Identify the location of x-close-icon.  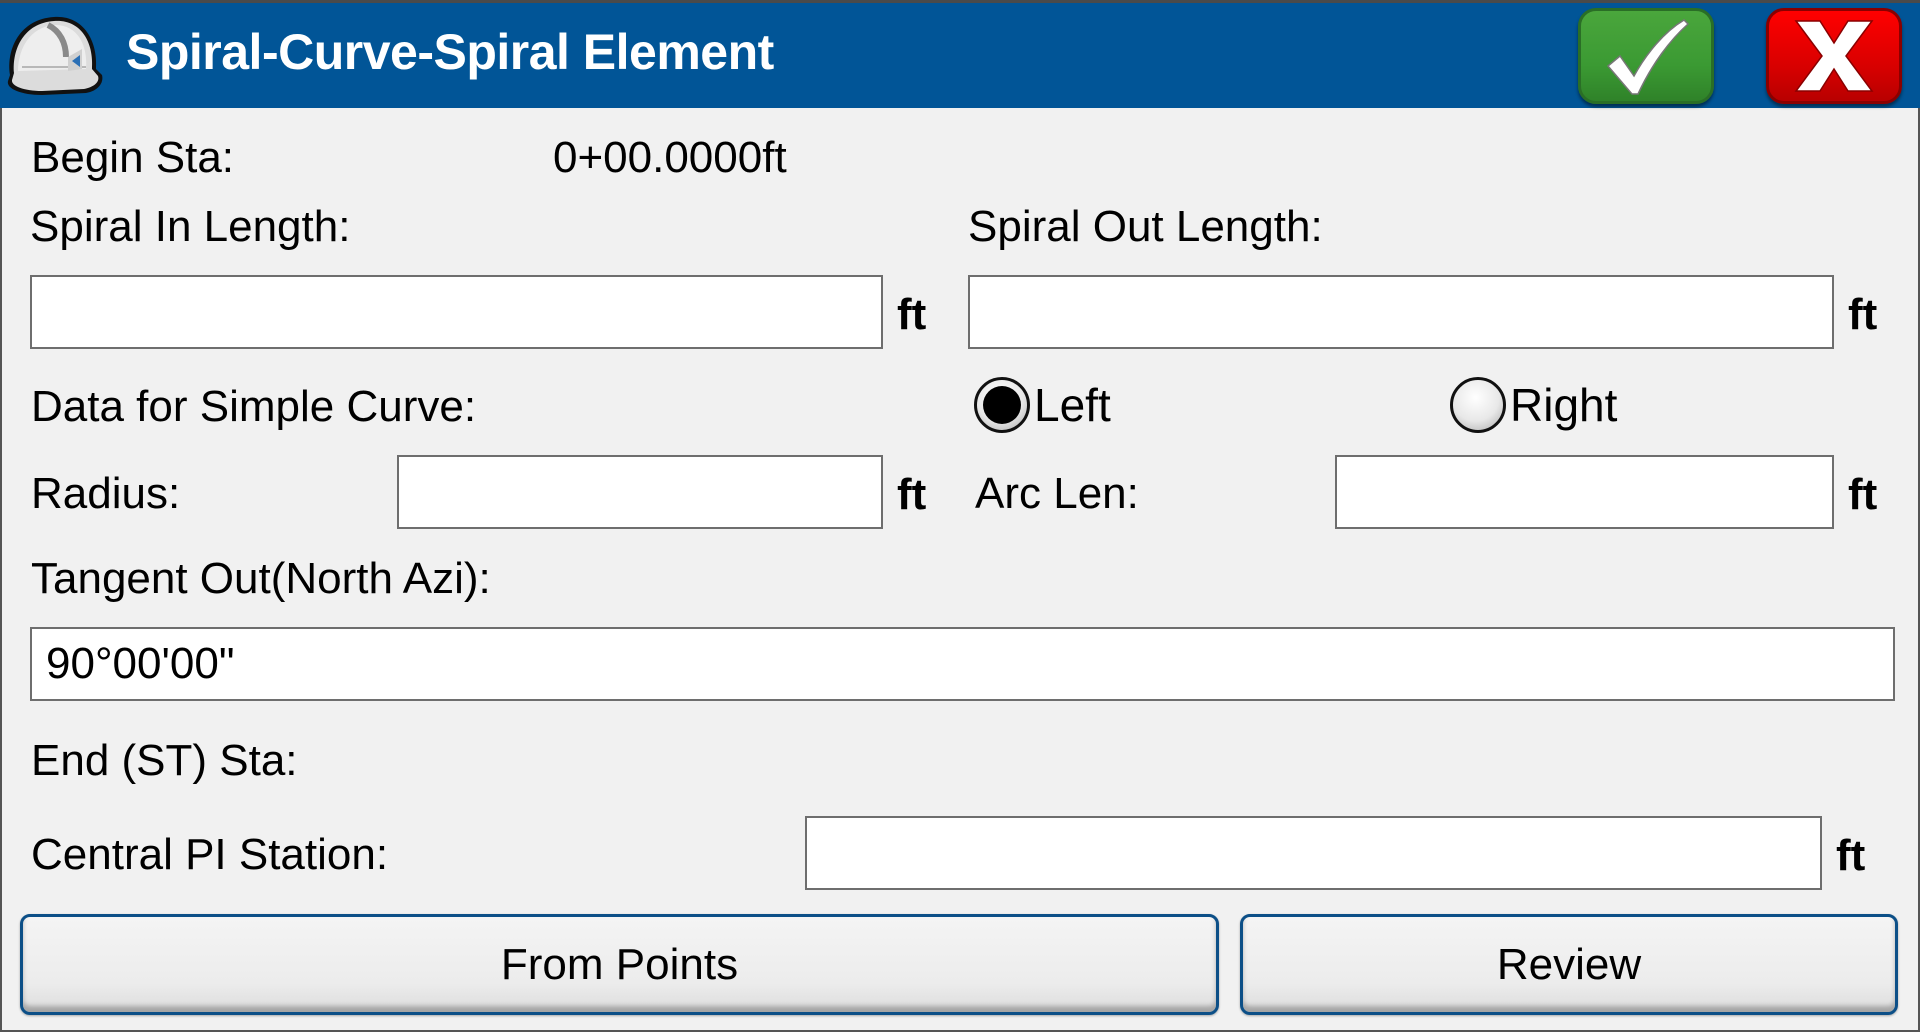
(1834, 56).